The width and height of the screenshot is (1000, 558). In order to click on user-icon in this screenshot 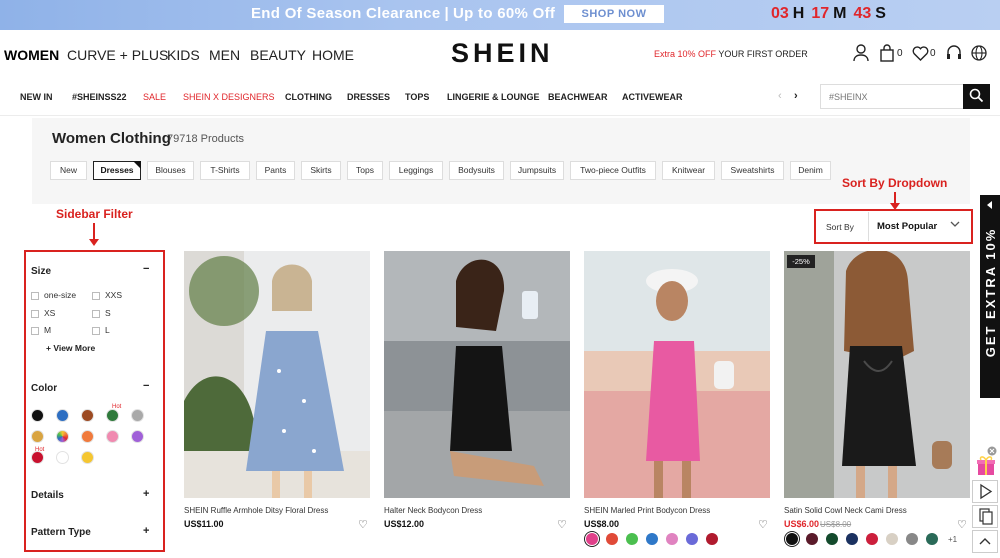, I will do `click(861, 53)`.